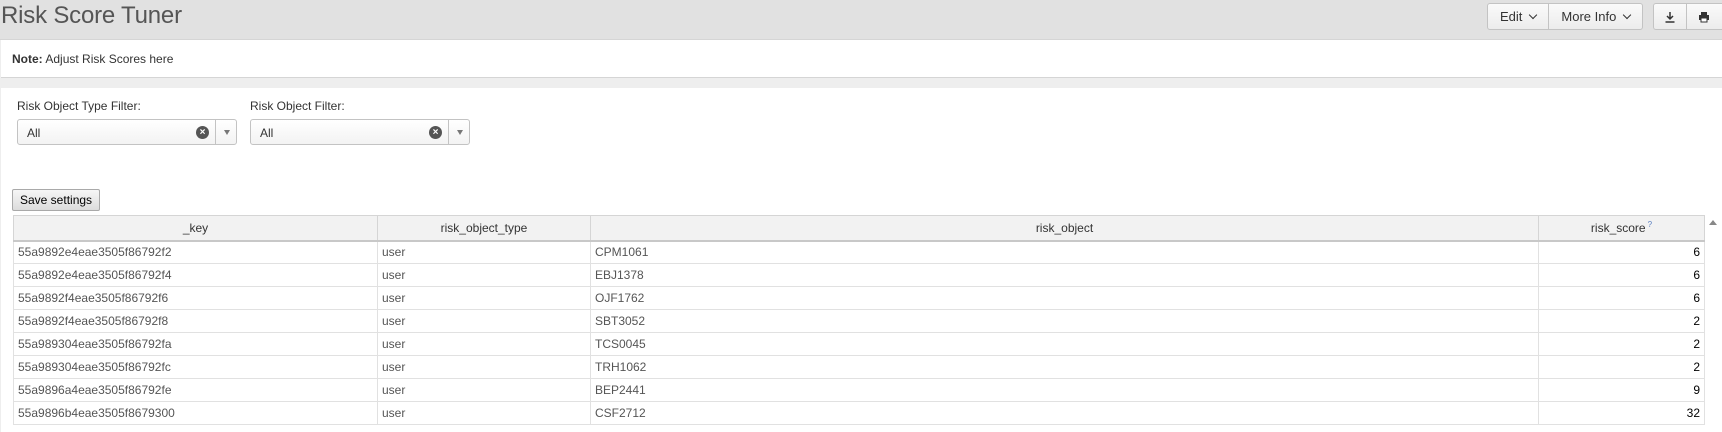 The image size is (1722, 432). I want to click on table-row: 55a989304eae3505f86792fa user TCS0045 2, so click(859, 344).